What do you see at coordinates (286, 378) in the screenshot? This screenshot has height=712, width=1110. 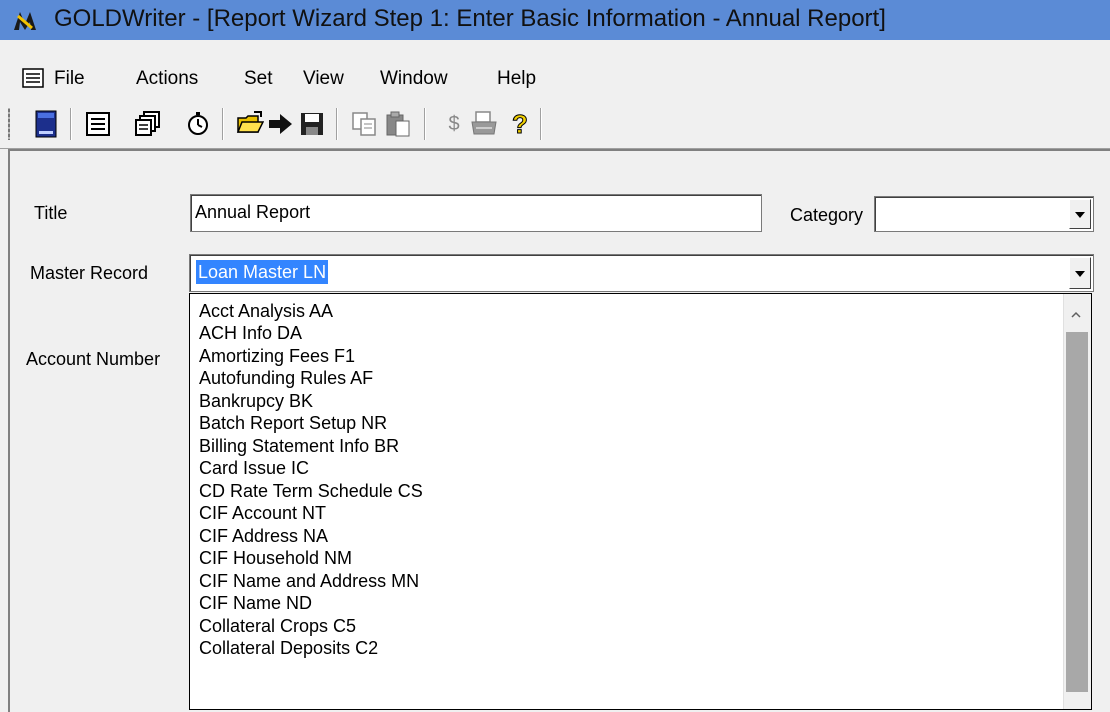 I see `list-item: Autofunding Rules AF` at bounding box center [286, 378].